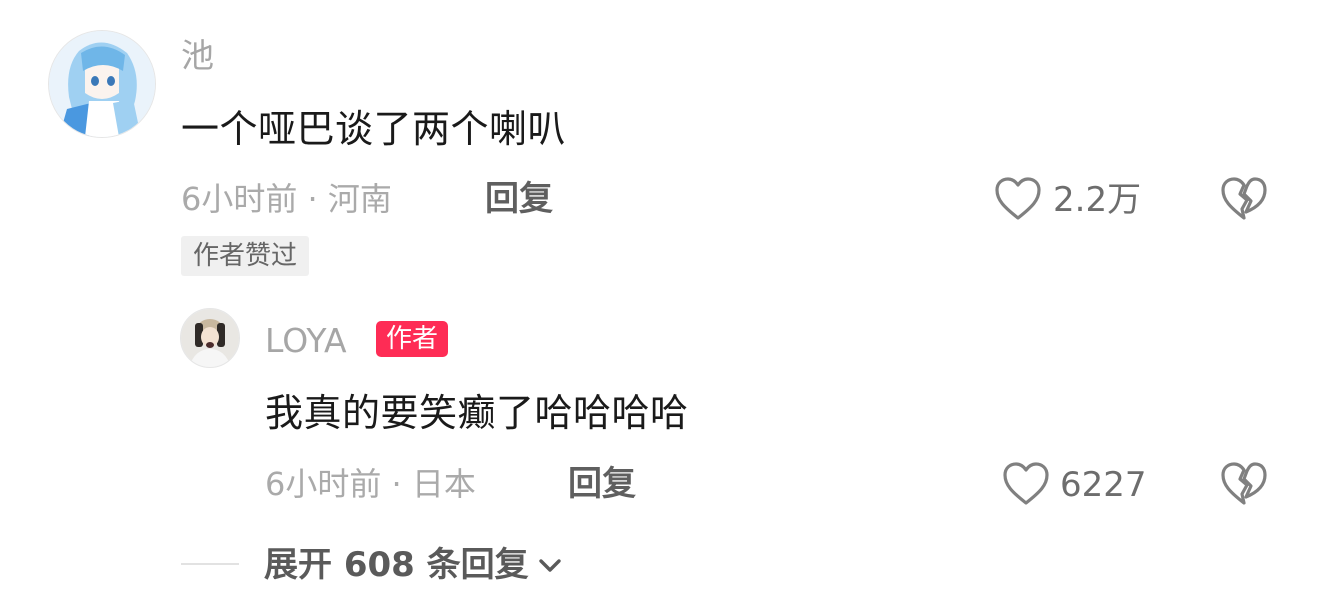  I want to click on replier-avatar, so click(210, 338).